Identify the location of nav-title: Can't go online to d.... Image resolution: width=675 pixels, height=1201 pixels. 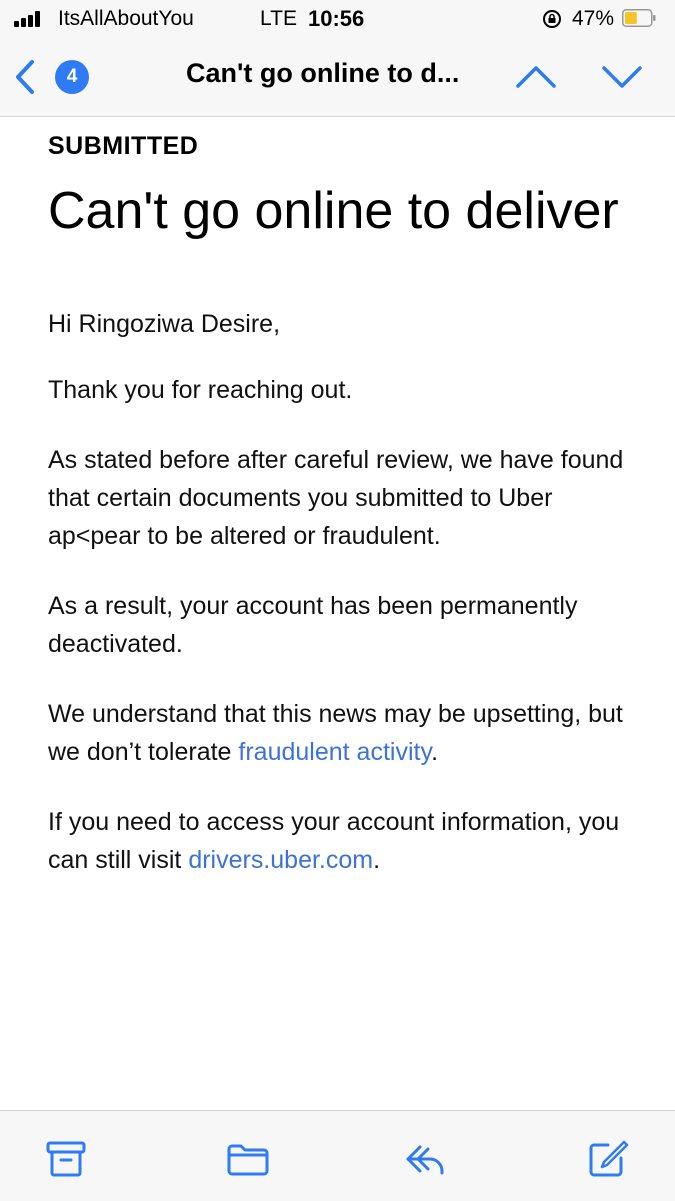
(323, 73).